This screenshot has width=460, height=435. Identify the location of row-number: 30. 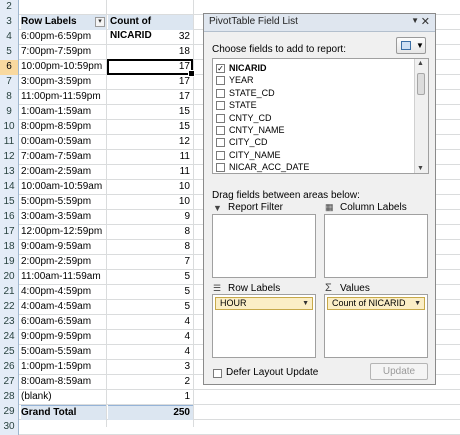
(9, 427).